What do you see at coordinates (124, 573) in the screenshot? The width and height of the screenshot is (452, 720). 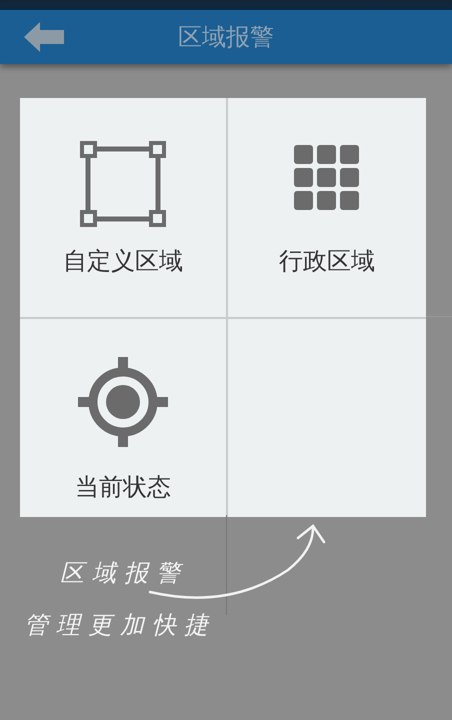 I see `hint-text: 区域报警` at bounding box center [124, 573].